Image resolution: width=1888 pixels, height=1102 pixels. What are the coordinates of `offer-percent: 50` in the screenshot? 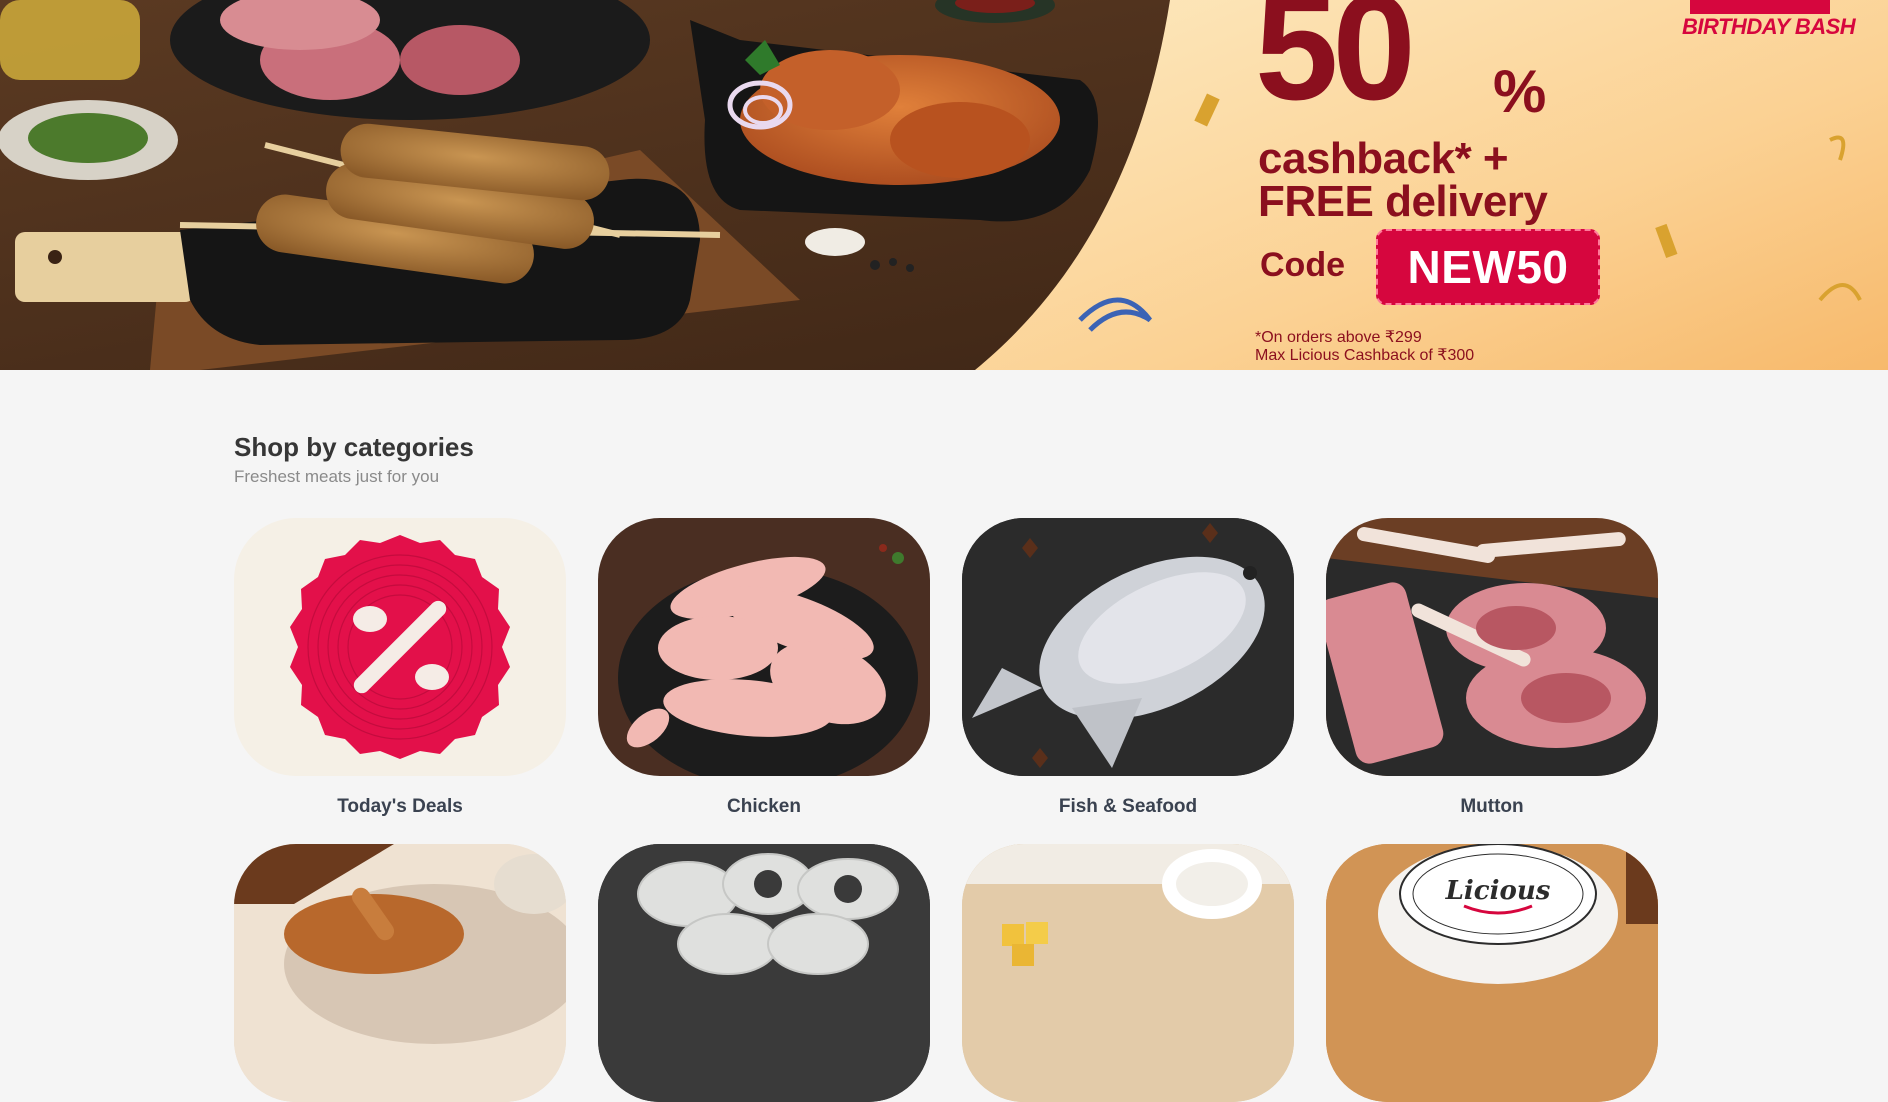 It's located at (1335, 65).